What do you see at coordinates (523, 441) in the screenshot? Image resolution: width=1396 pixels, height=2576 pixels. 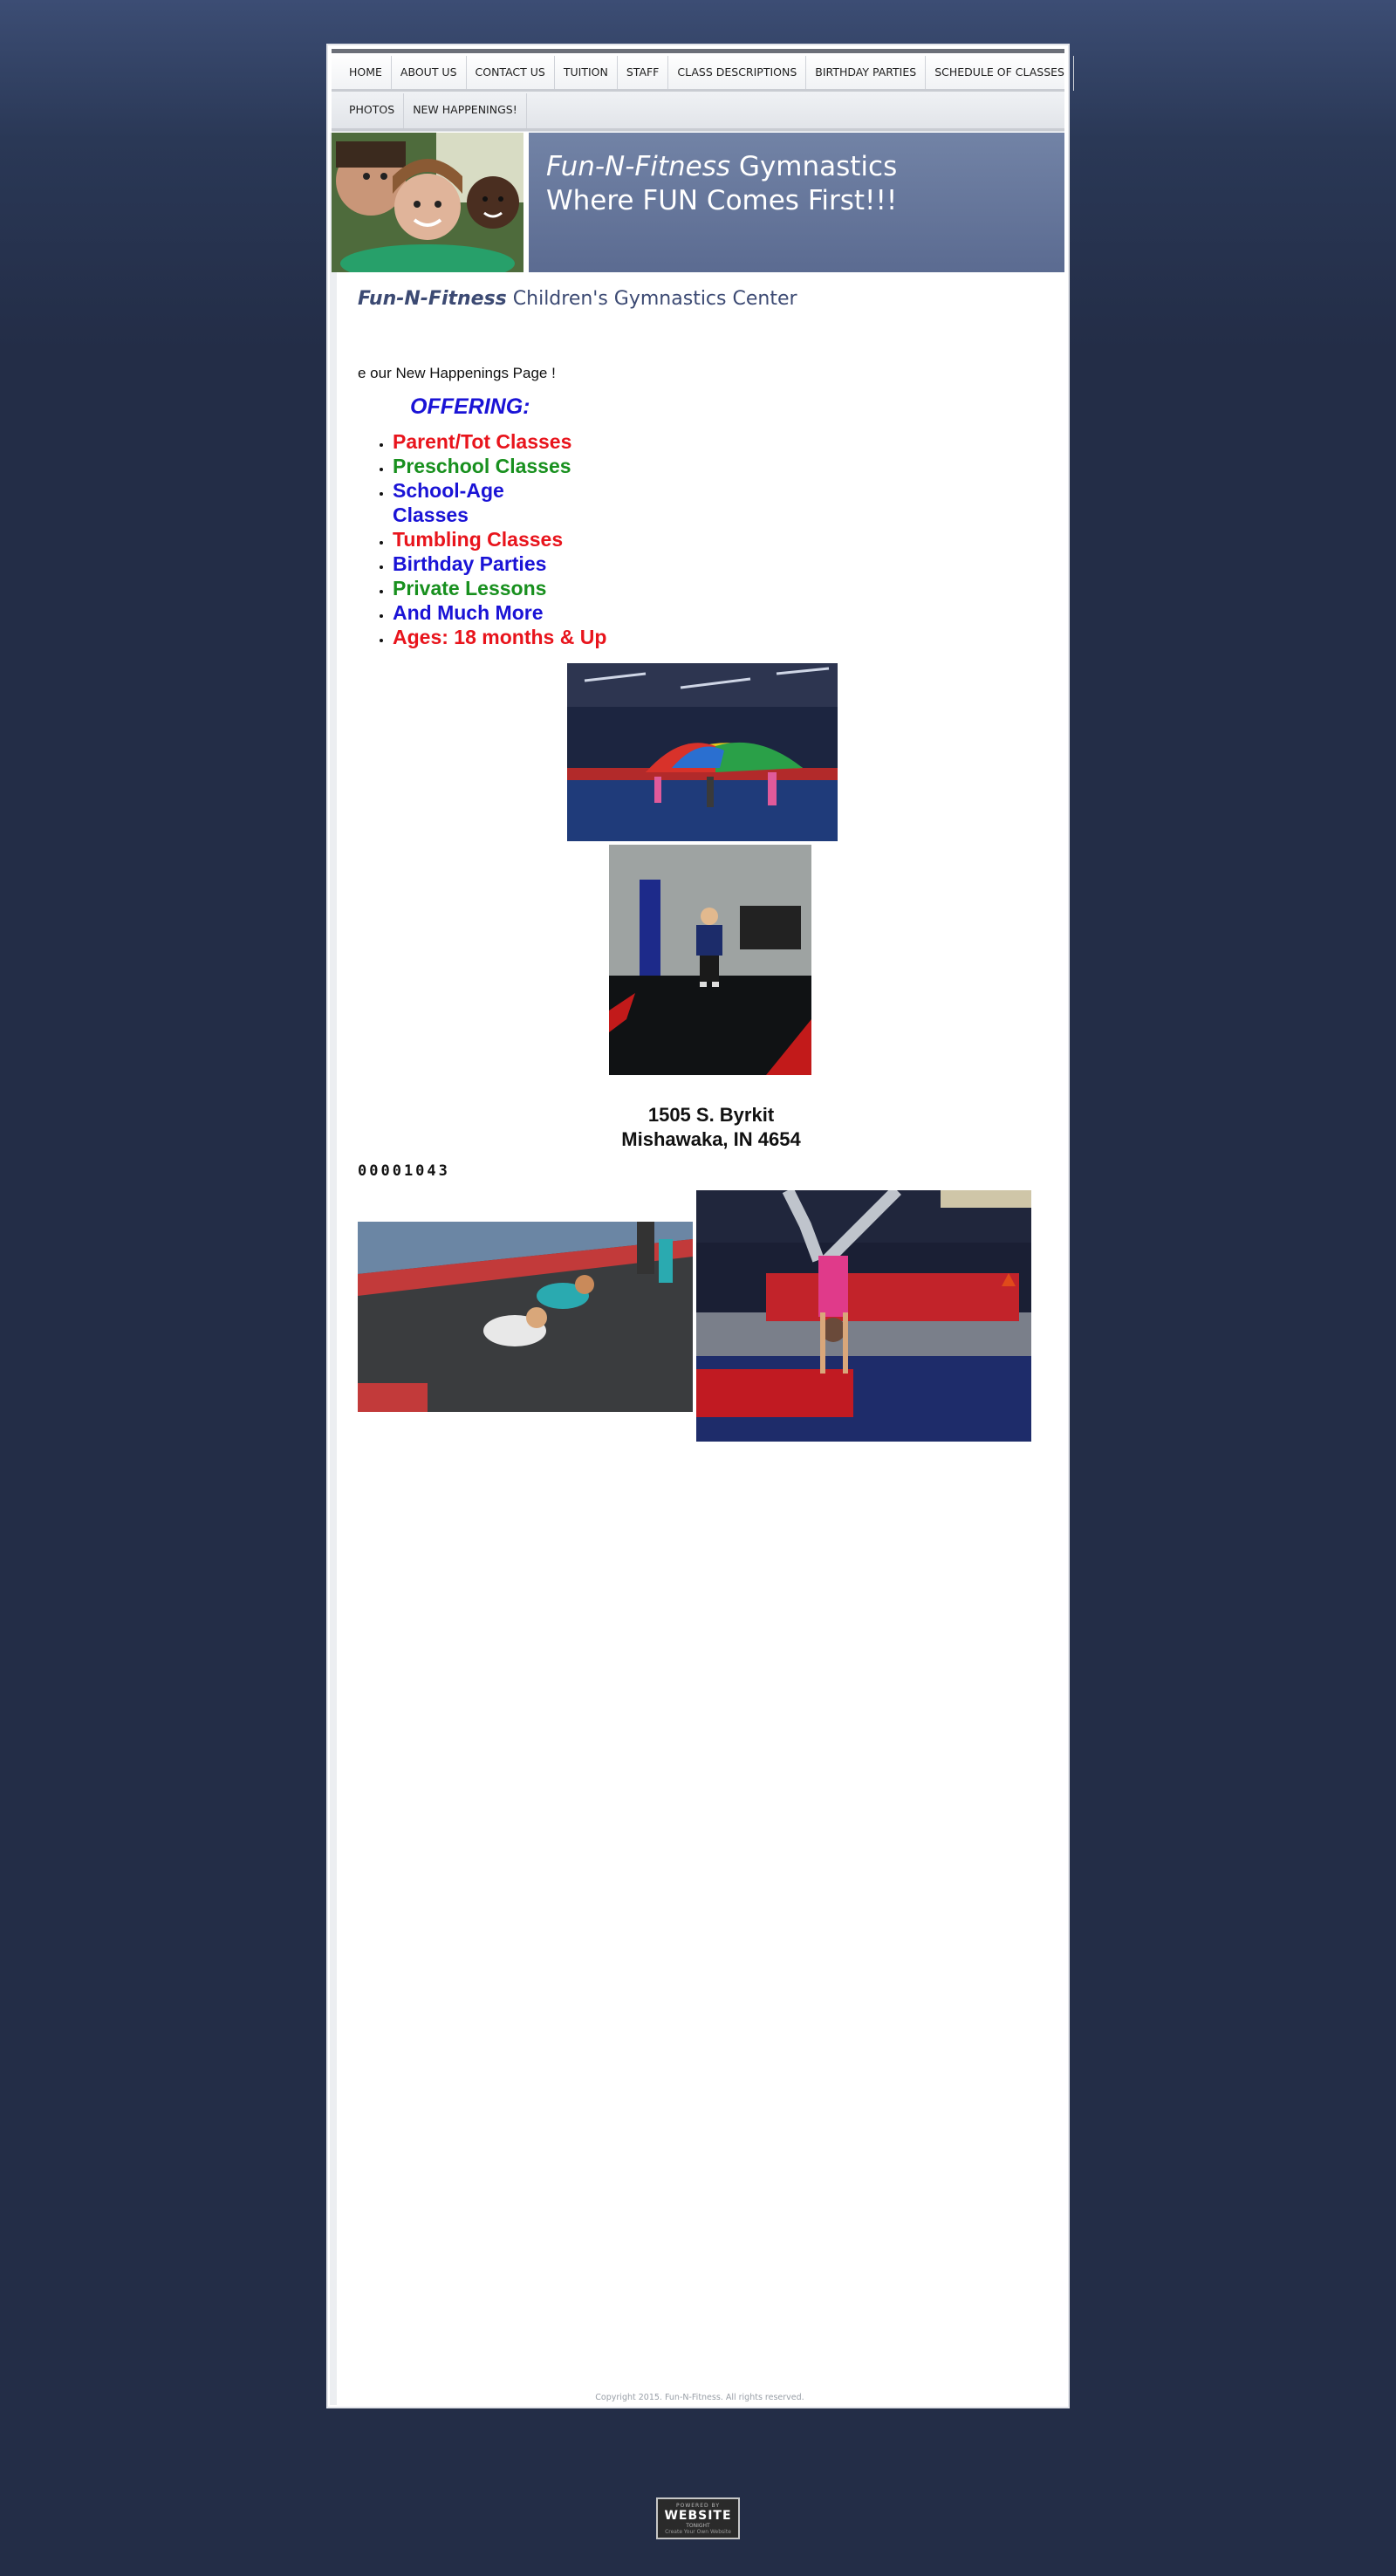 I see `offering-item-parent-tot: Parent/Tot Classes` at bounding box center [523, 441].